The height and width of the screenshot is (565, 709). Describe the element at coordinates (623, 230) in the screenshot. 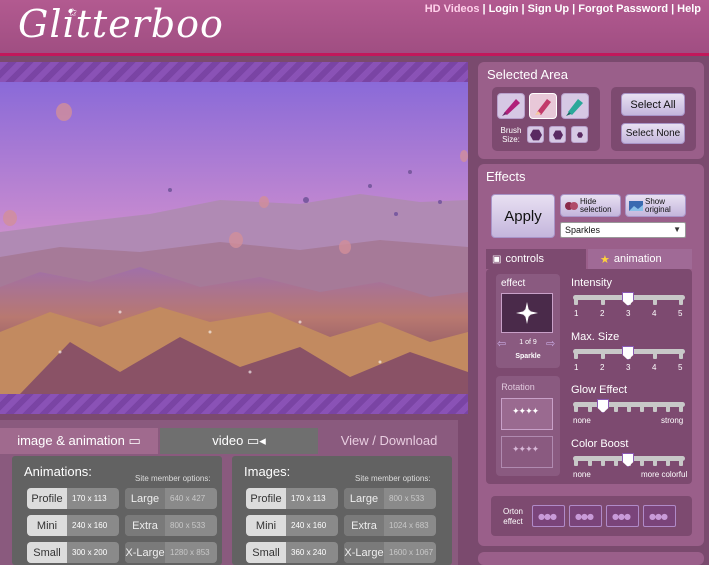

I see `effect-select: Sparkles ▼` at that location.